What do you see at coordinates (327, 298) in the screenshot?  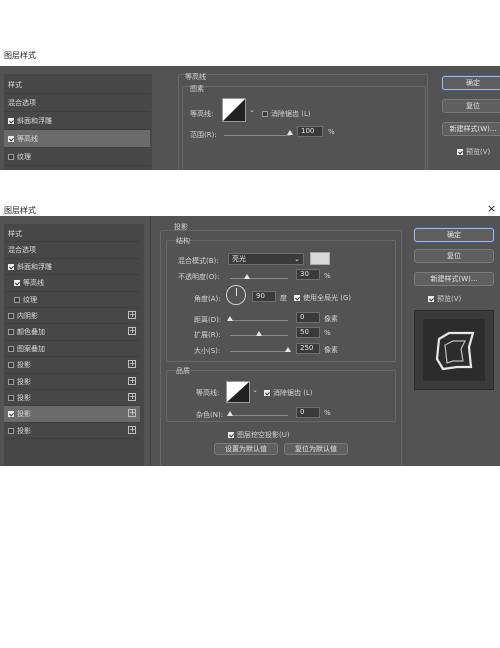 I see `global-light-label: 使用全局光 (G)` at bounding box center [327, 298].